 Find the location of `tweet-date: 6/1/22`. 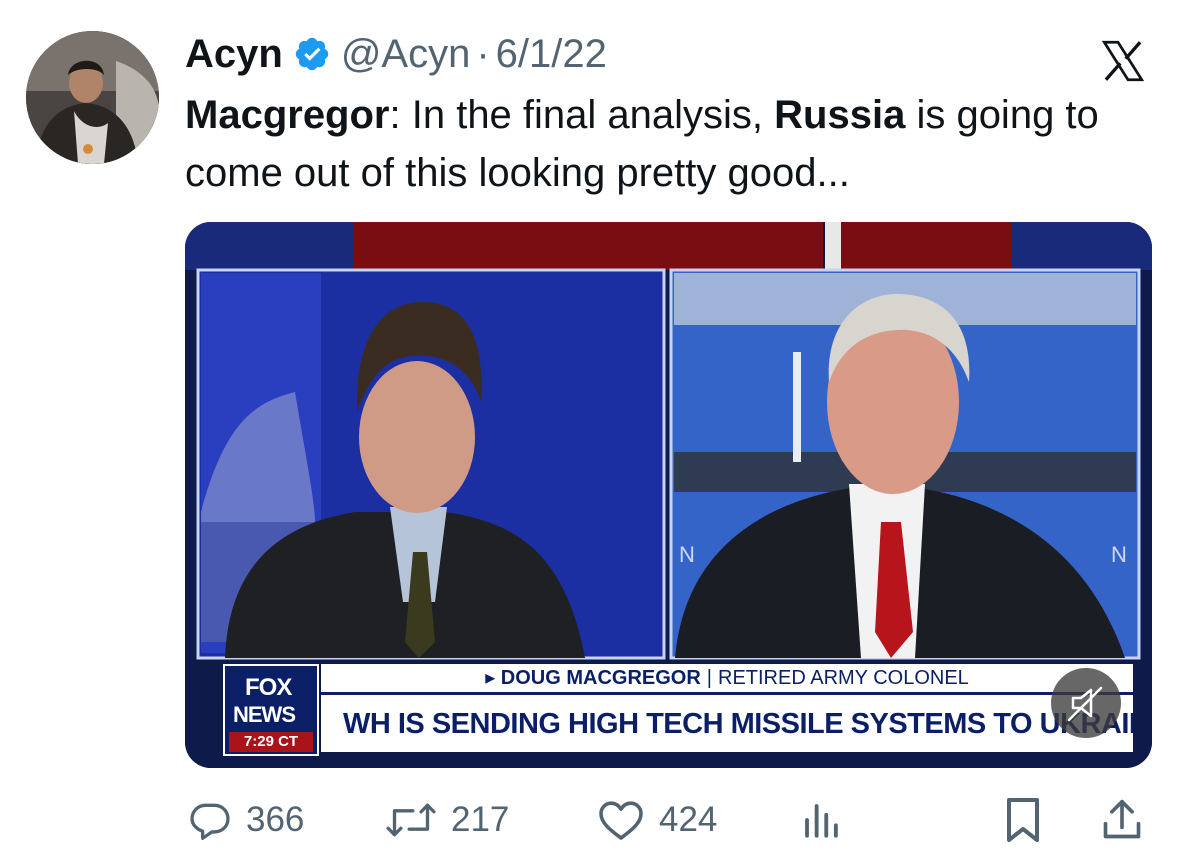

tweet-date: 6/1/22 is located at coordinates (551, 54).